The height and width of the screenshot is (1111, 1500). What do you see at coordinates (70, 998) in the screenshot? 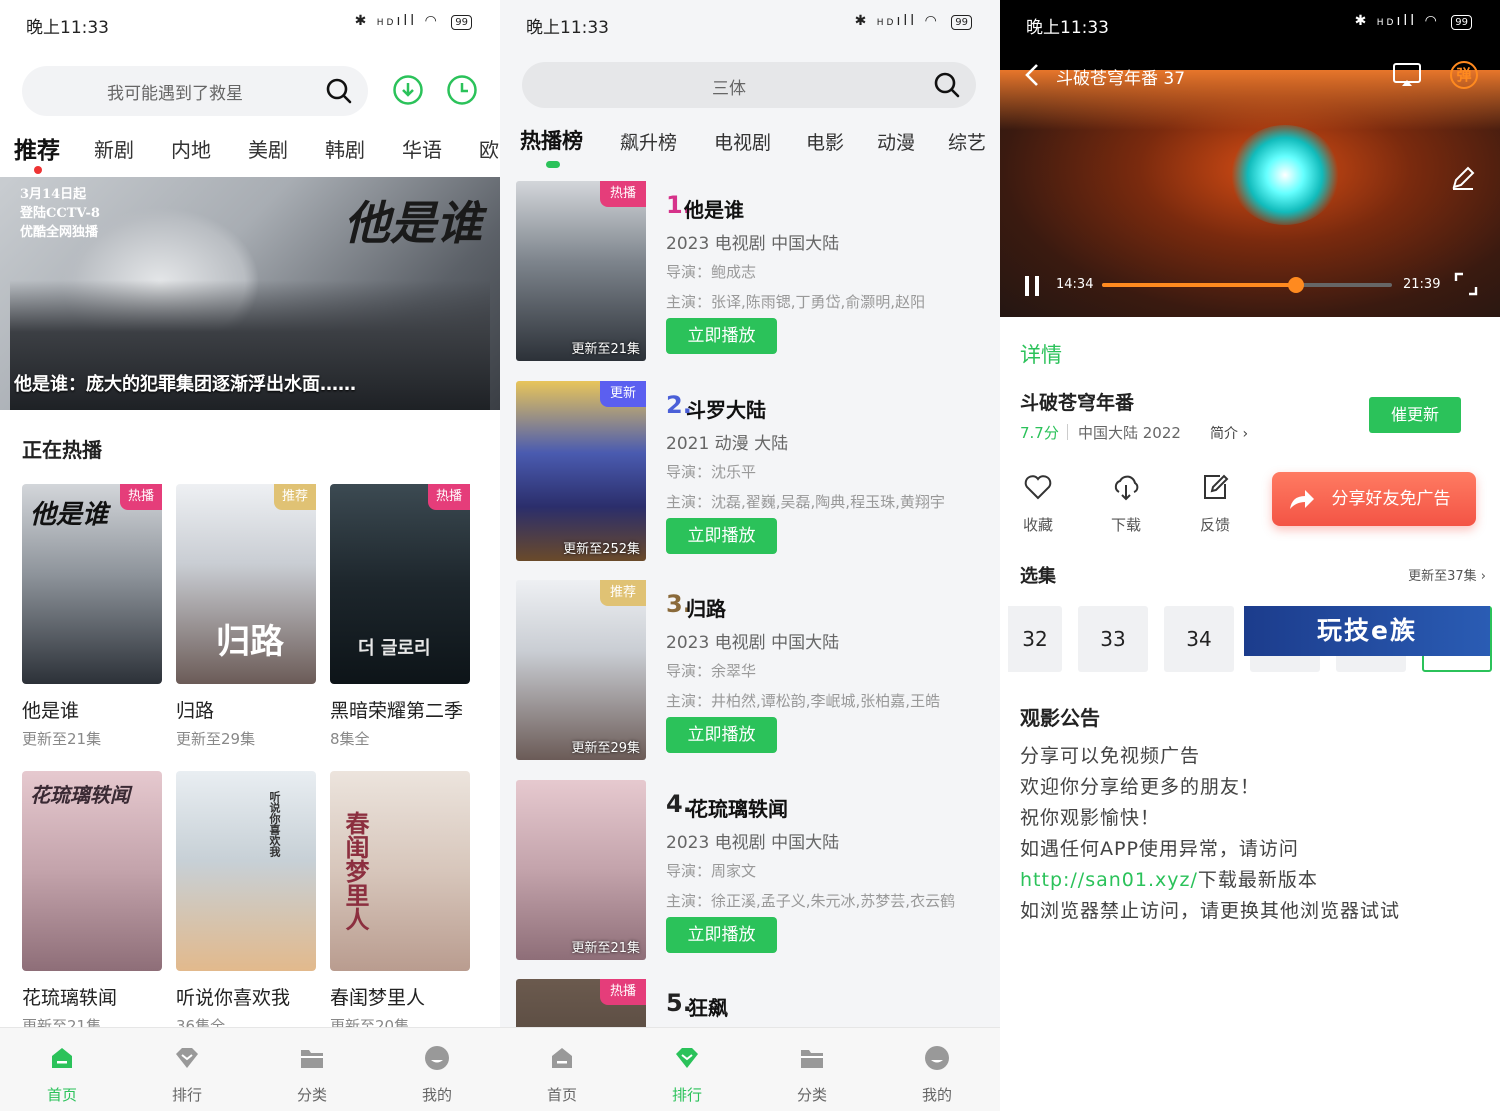
I see `card-title: 花琉璃轶闻` at bounding box center [70, 998].